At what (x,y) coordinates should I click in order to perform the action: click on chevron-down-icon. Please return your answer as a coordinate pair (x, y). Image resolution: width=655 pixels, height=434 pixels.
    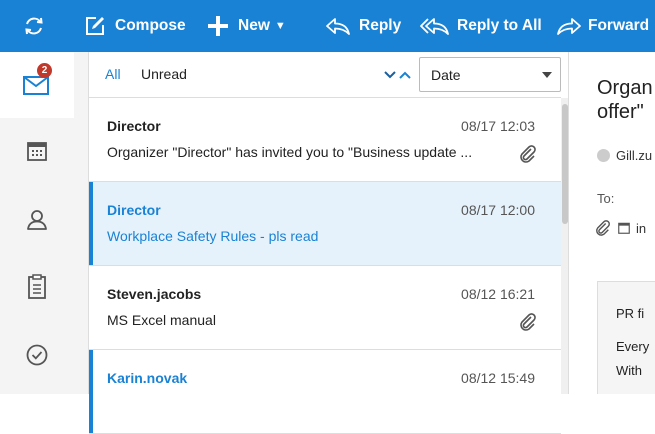
    Looking at the image, I should click on (547, 75).